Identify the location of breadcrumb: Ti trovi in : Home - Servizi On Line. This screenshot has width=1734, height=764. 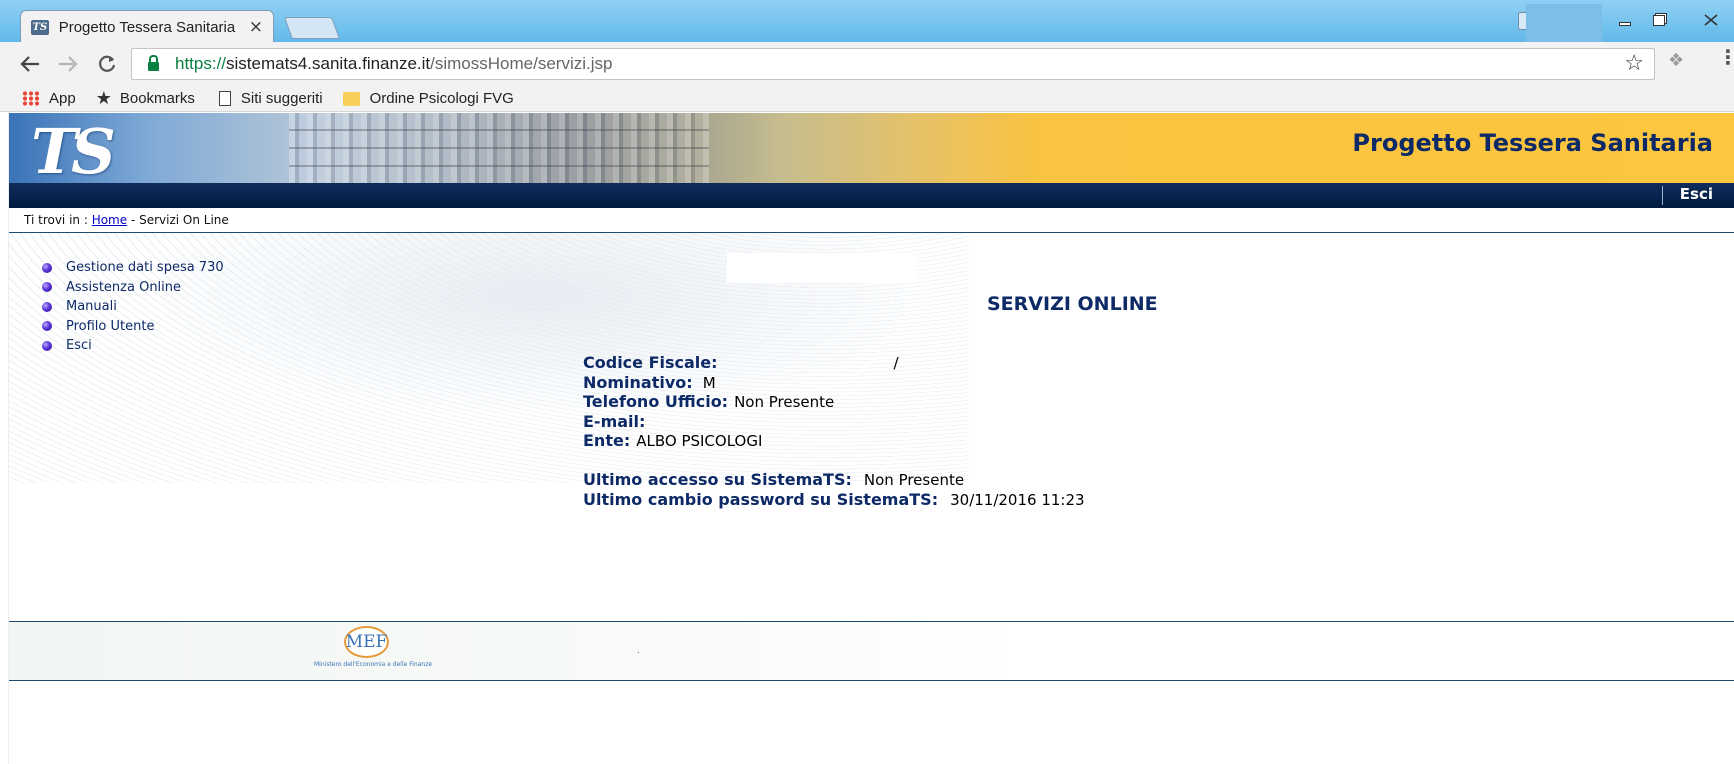
(126, 220).